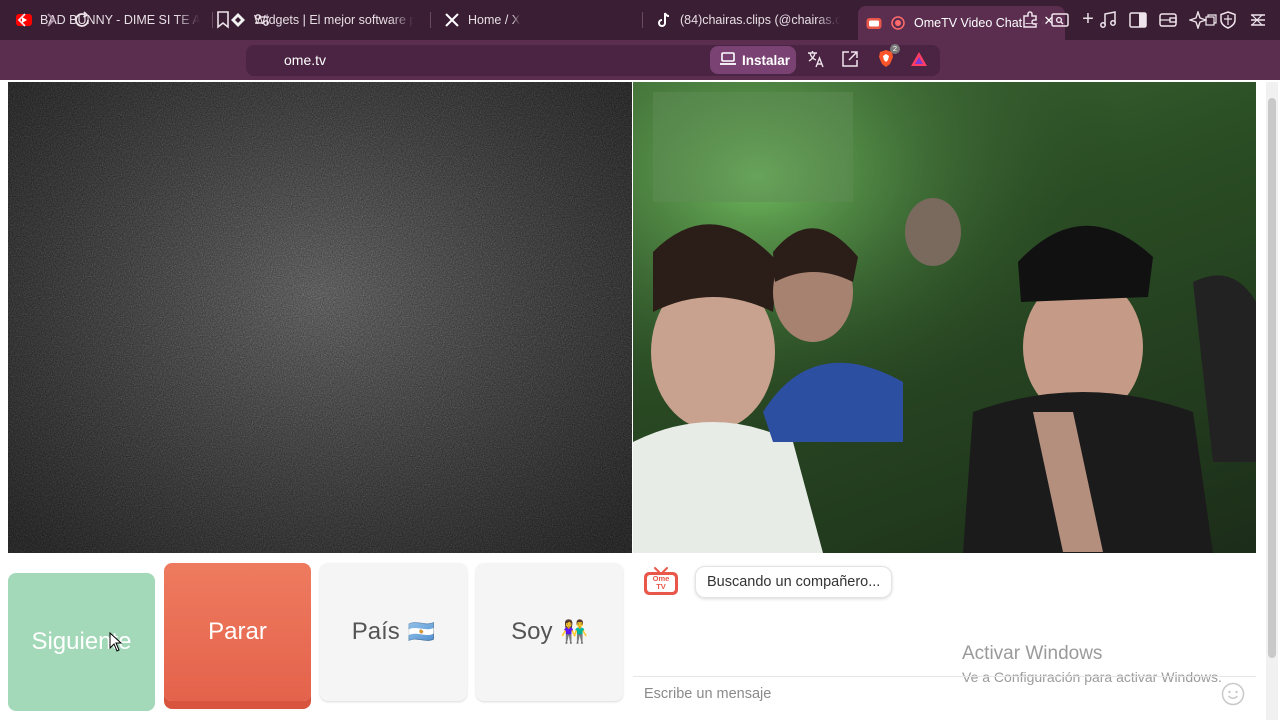 The width and height of the screenshot is (1280, 720). Describe the element at coordinates (895, 49) in the screenshot. I see `brave-badge: 2` at that location.